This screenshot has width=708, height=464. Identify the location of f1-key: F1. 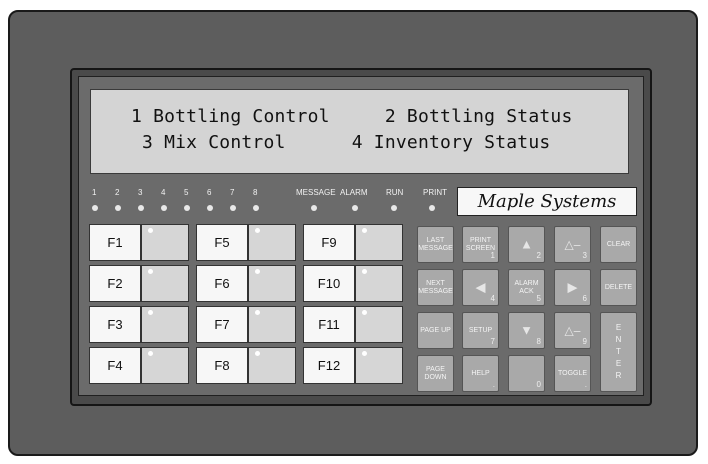
(115, 242).